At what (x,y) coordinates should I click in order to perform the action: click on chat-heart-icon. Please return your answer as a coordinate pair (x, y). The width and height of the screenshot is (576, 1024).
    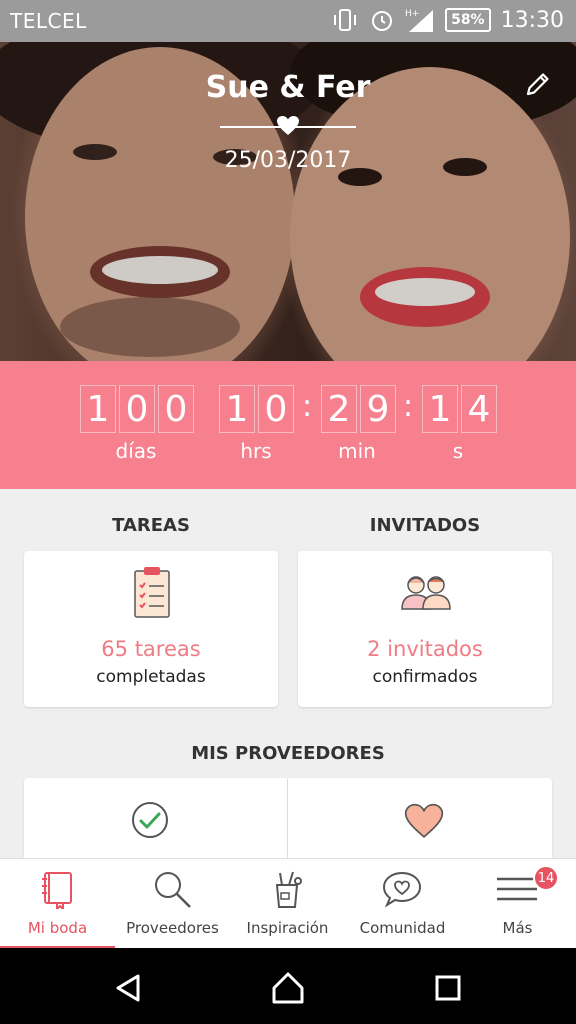
    Looking at the image, I should click on (402, 889).